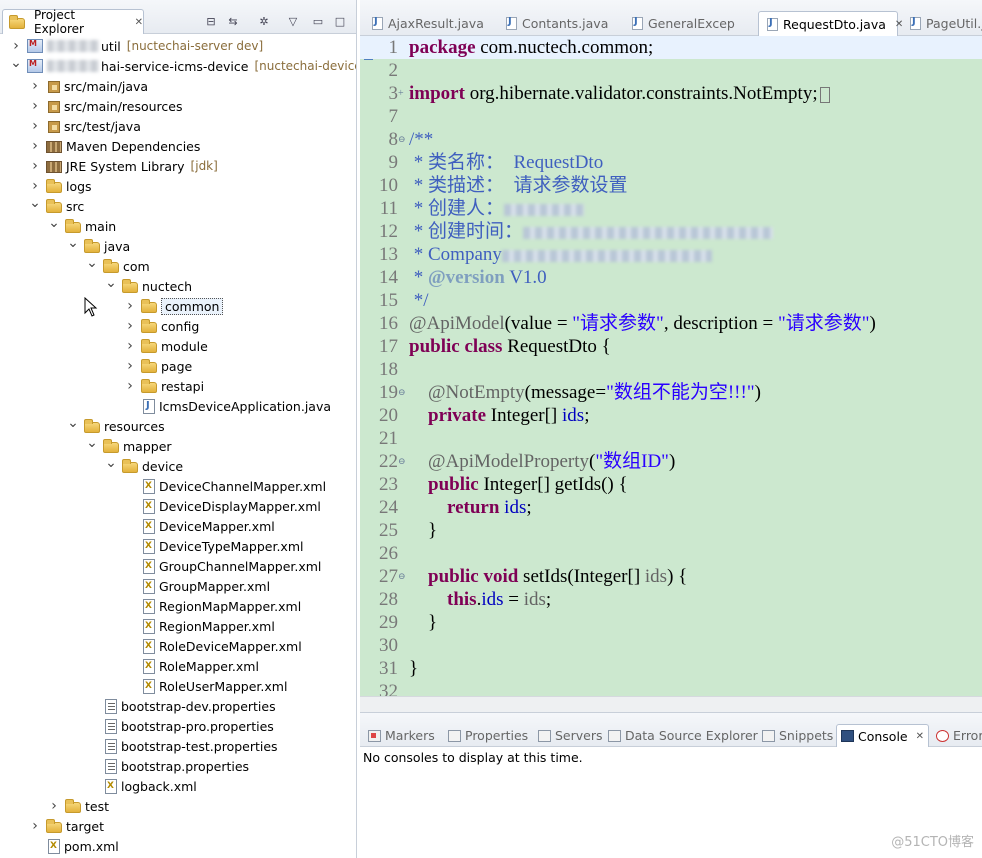  Describe the element at coordinates (795, 735) in the screenshot. I see `bottom-tab: Snippets` at that location.